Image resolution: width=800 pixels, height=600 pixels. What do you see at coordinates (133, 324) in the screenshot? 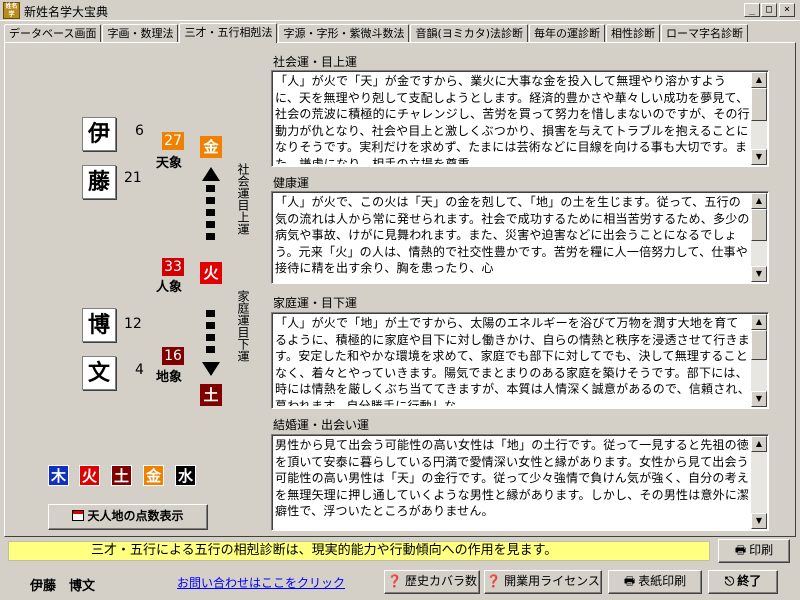
I see `stroke-count-3: 12` at bounding box center [133, 324].